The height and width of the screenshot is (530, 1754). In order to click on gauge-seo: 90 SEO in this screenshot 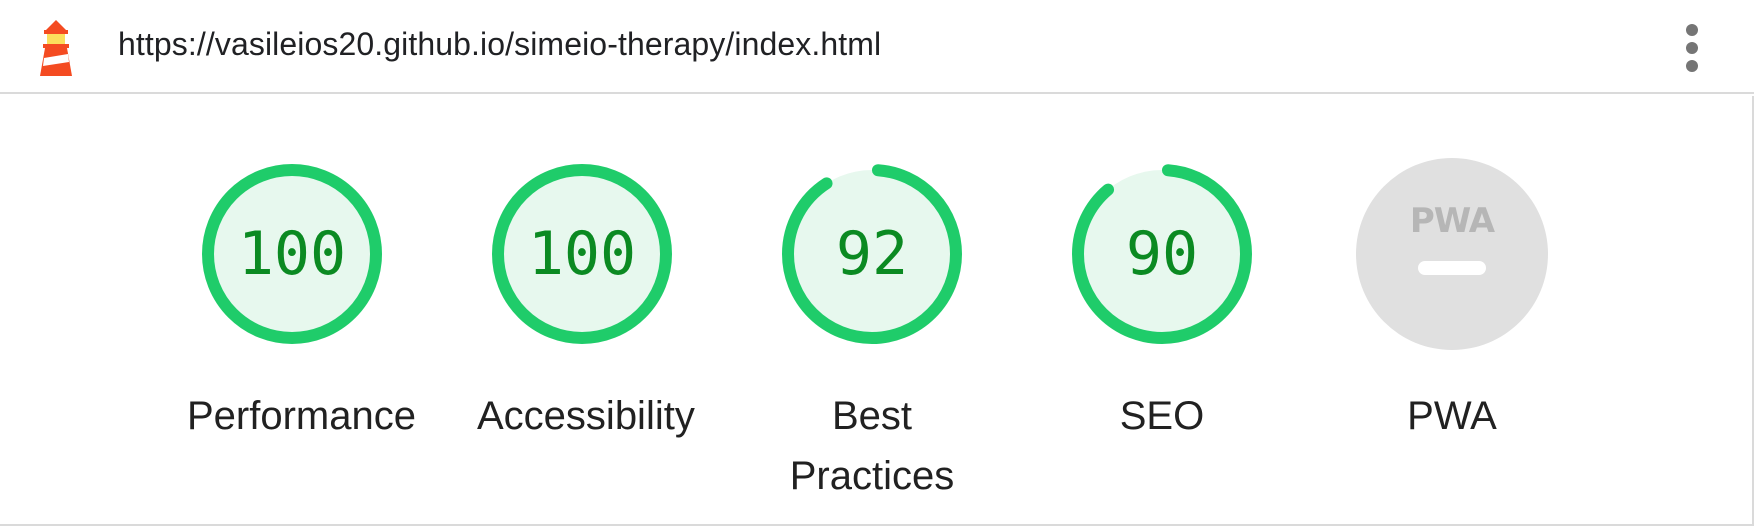, I will do `click(1162, 301)`.